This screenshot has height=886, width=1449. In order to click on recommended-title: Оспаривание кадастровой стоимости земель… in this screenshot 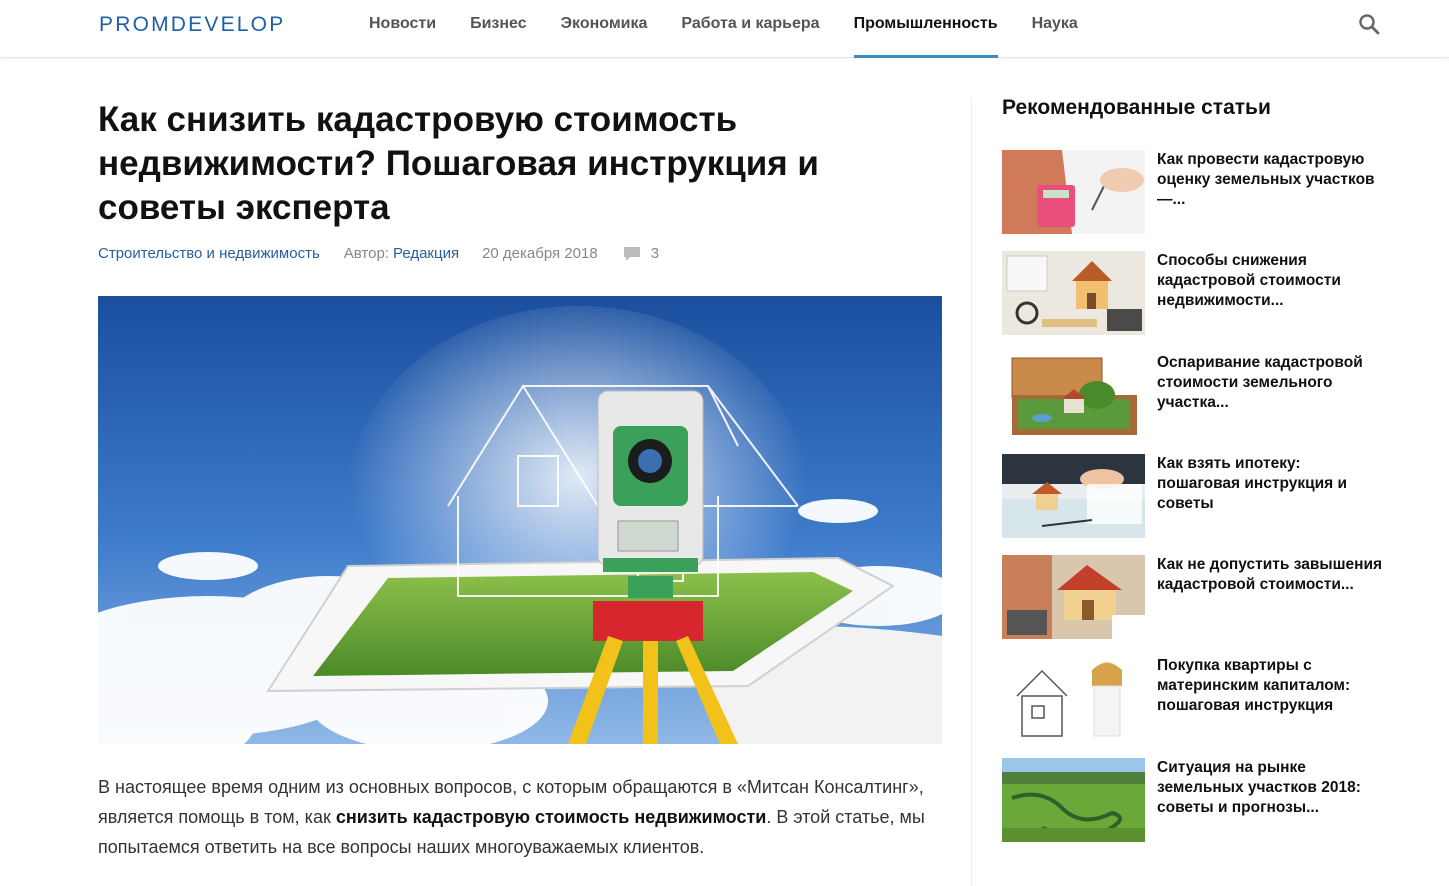, I will do `click(1272, 383)`.